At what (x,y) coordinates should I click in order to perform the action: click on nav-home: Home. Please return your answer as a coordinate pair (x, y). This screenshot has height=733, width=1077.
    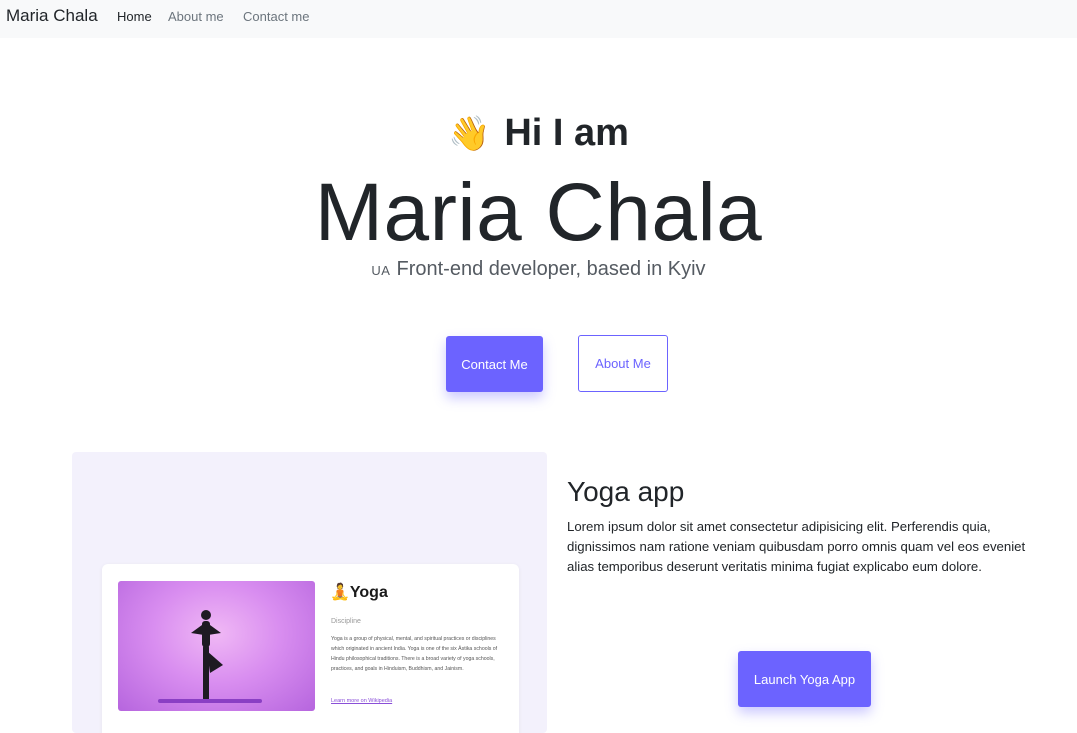
    Looking at the image, I should click on (134, 16).